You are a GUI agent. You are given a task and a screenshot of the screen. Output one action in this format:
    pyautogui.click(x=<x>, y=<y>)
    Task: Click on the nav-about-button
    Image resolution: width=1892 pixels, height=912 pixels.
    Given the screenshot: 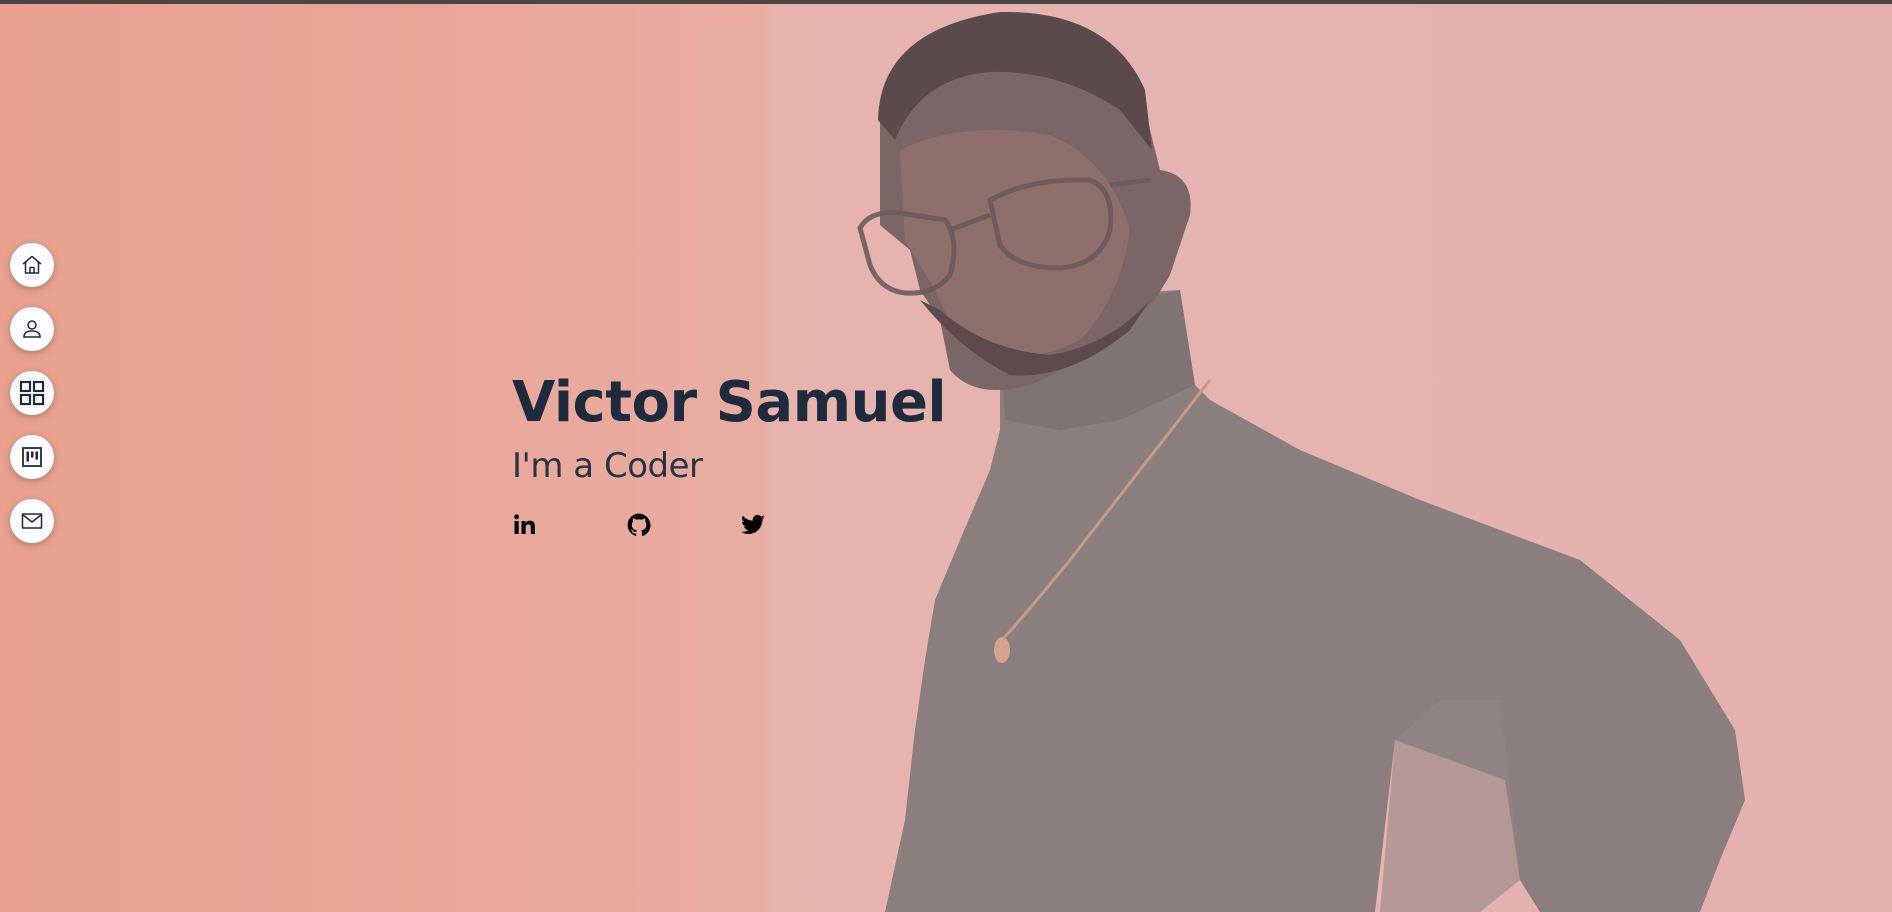 What is the action you would take?
    pyautogui.click(x=32, y=329)
    